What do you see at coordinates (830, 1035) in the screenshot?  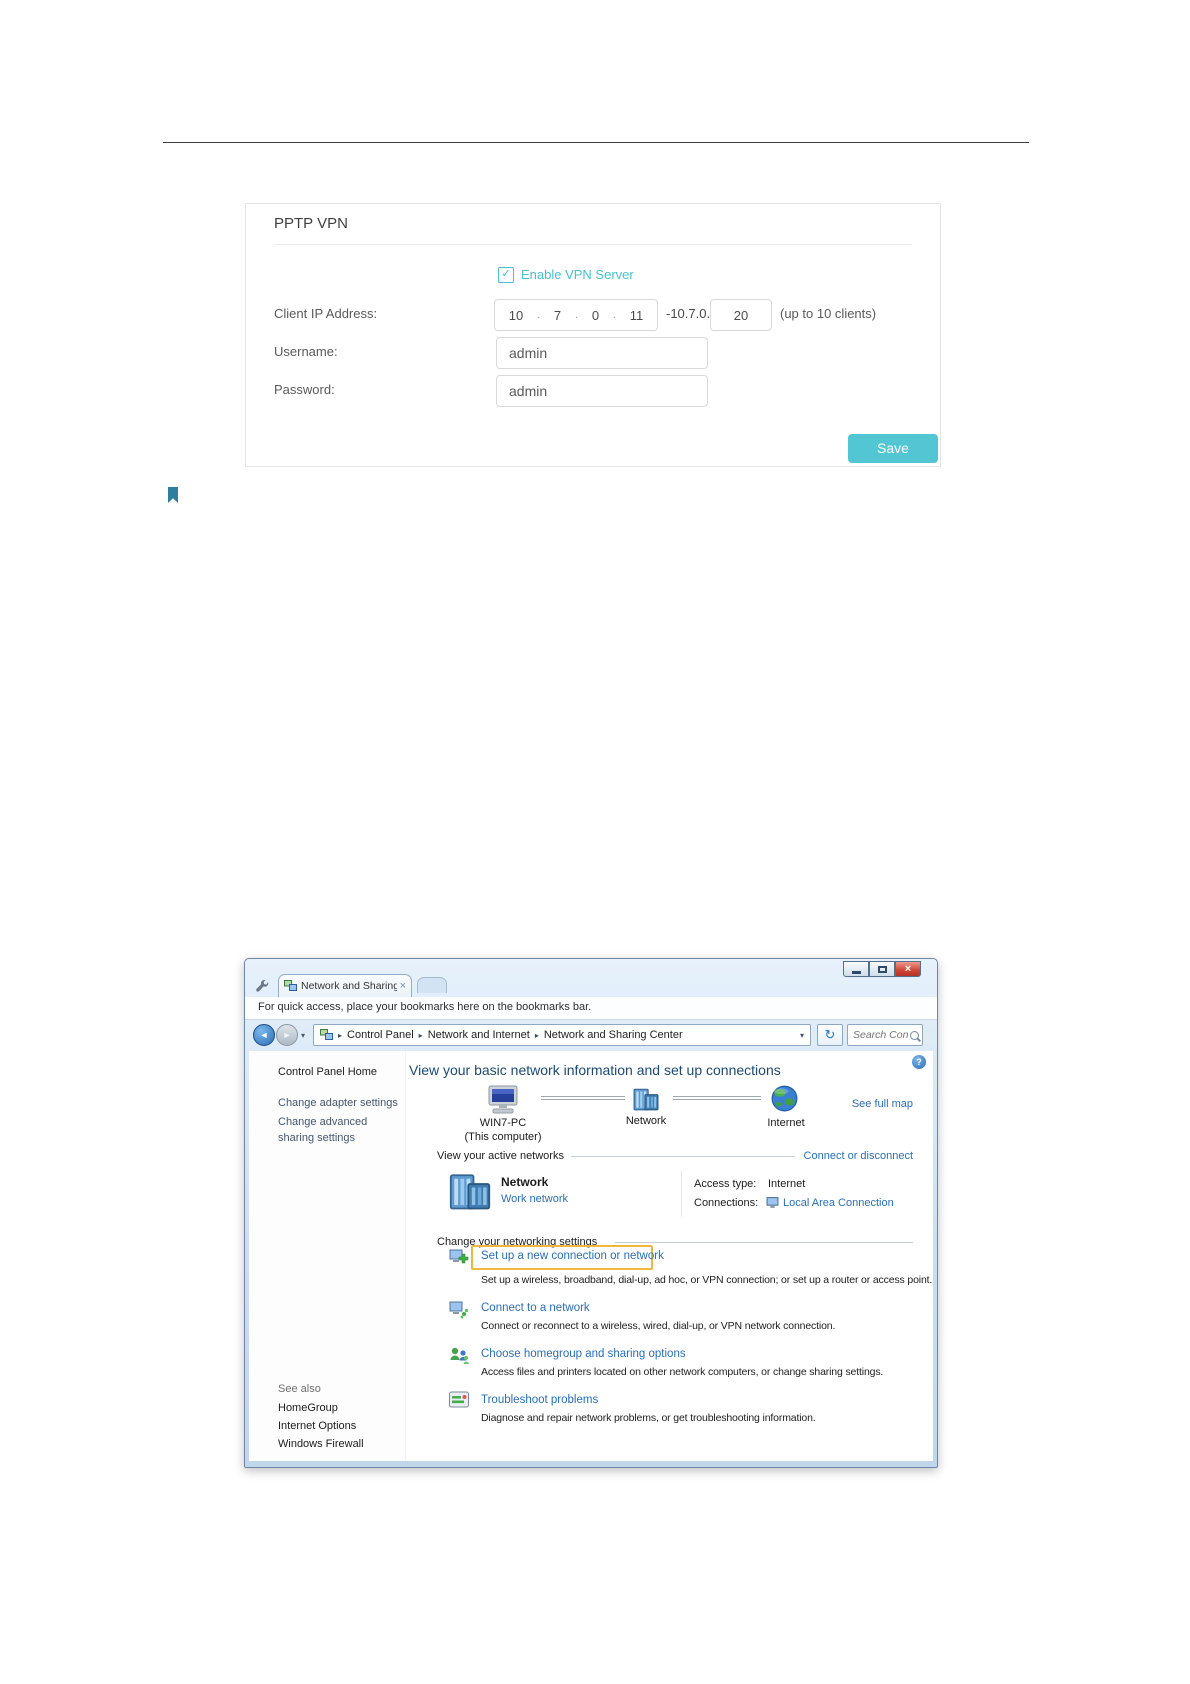 I see `refresh-button` at bounding box center [830, 1035].